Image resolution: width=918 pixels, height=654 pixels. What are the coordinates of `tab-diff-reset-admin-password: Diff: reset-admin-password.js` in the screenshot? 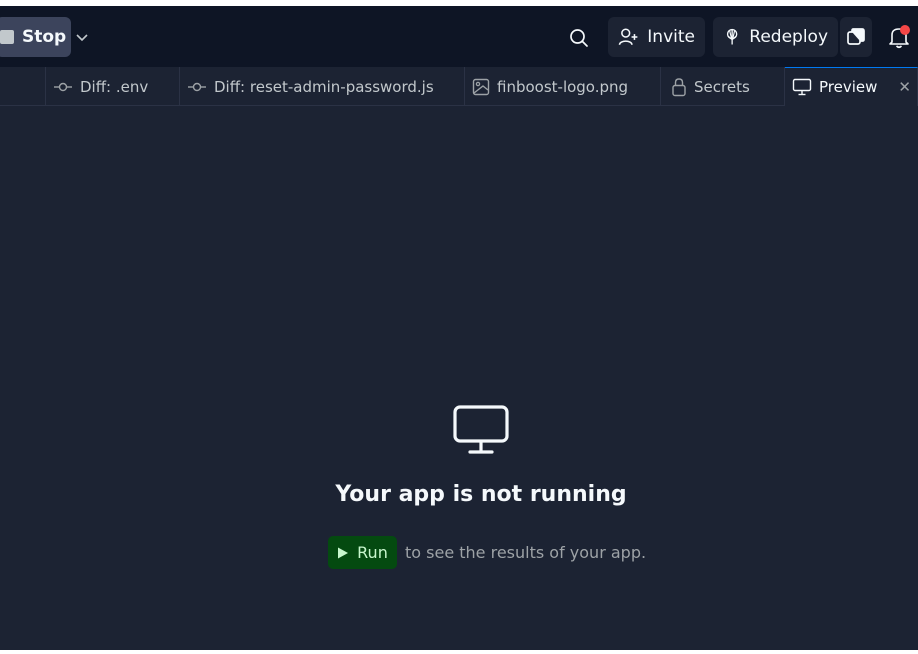 It's located at (322, 86).